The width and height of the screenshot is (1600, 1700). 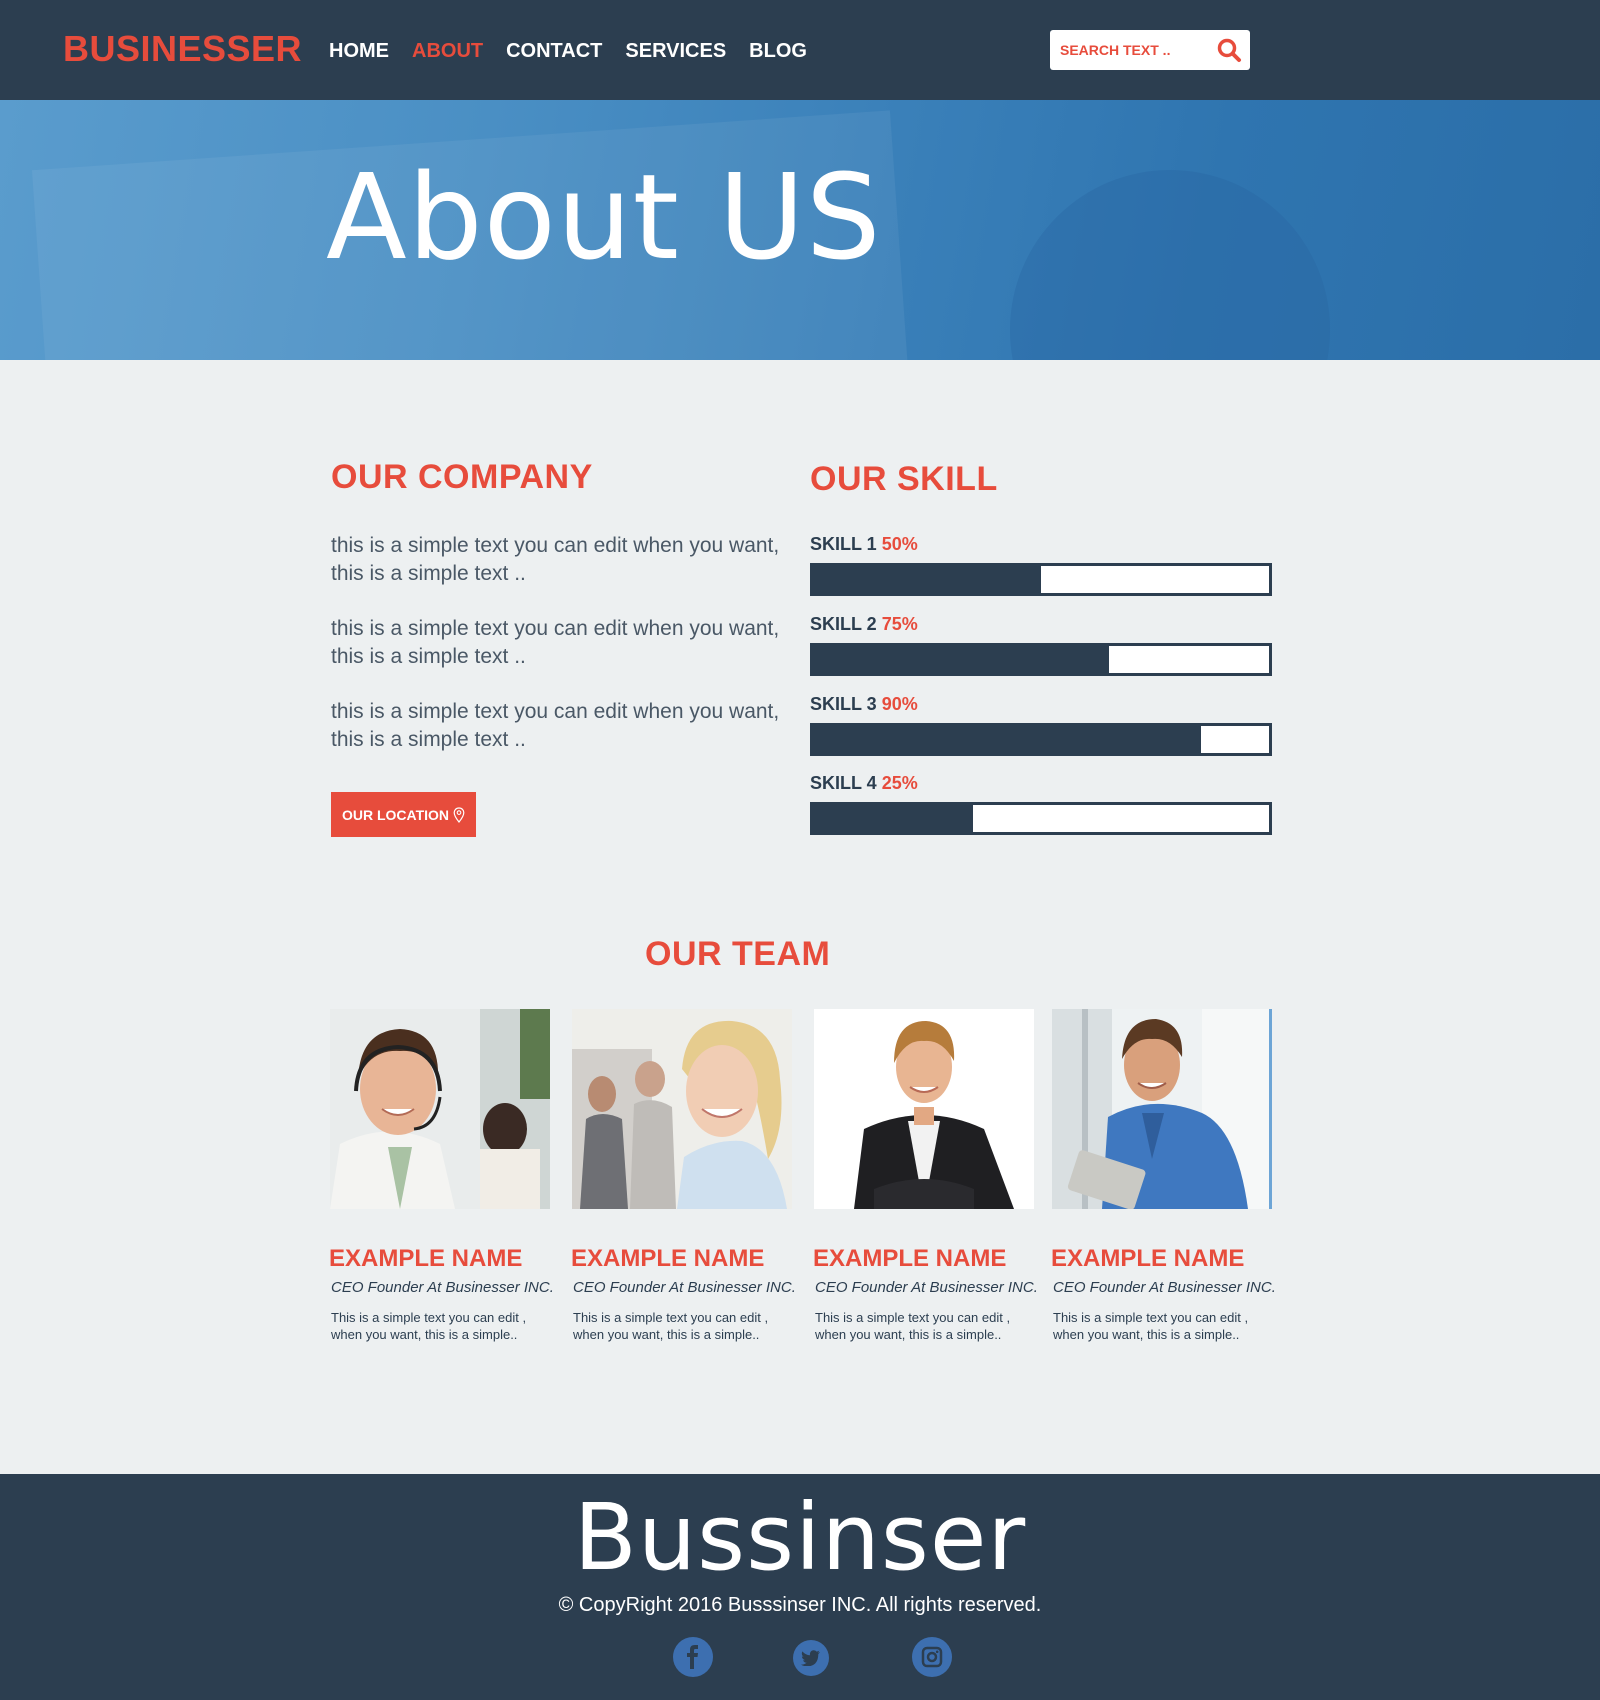 I want to click on skill-name: SKILL 4, so click(x=843, y=783).